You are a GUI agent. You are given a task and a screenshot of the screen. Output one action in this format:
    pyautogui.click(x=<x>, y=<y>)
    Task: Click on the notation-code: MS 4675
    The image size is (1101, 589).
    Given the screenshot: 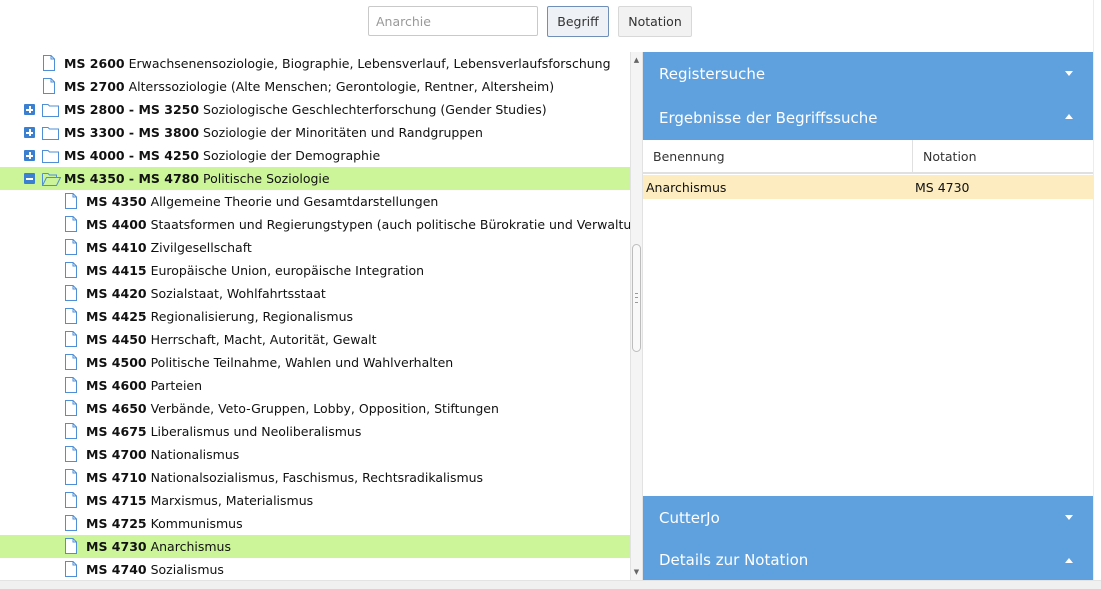 What is the action you would take?
    pyautogui.click(x=116, y=431)
    